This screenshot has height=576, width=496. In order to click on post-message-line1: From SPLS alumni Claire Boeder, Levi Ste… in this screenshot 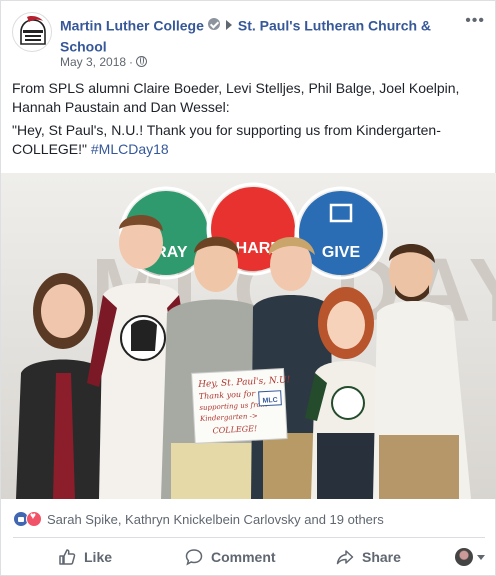, I will do `click(236, 97)`.